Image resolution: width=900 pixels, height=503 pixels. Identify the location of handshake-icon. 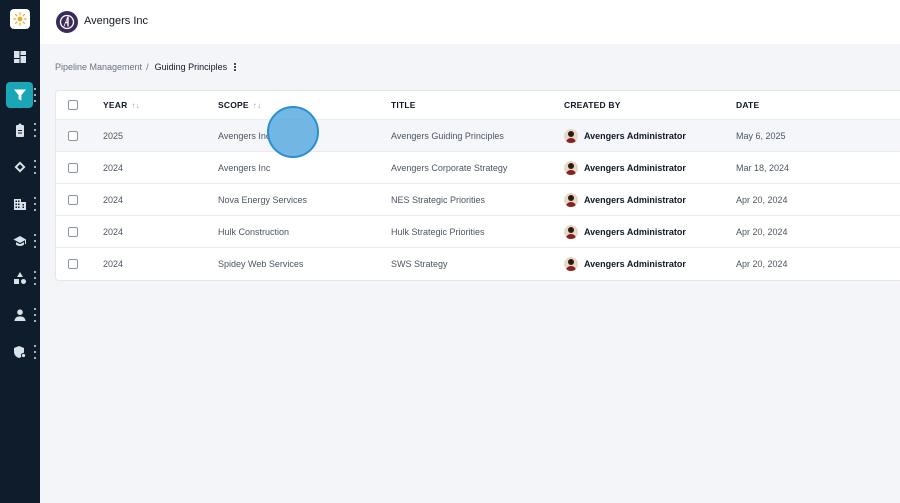
(20, 167).